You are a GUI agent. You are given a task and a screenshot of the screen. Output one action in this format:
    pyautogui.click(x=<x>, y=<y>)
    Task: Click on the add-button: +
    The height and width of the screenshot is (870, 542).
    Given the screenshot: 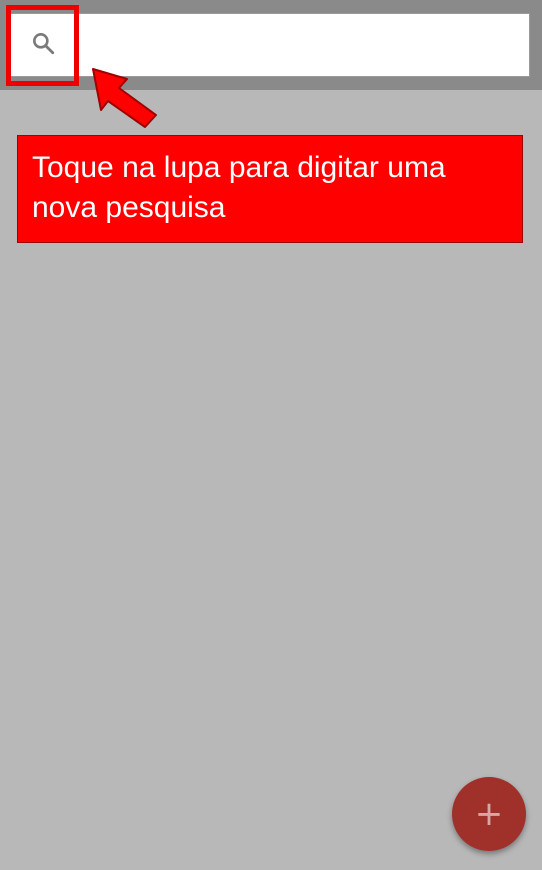 What is the action you would take?
    pyautogui.click(x=489, y=814)
    